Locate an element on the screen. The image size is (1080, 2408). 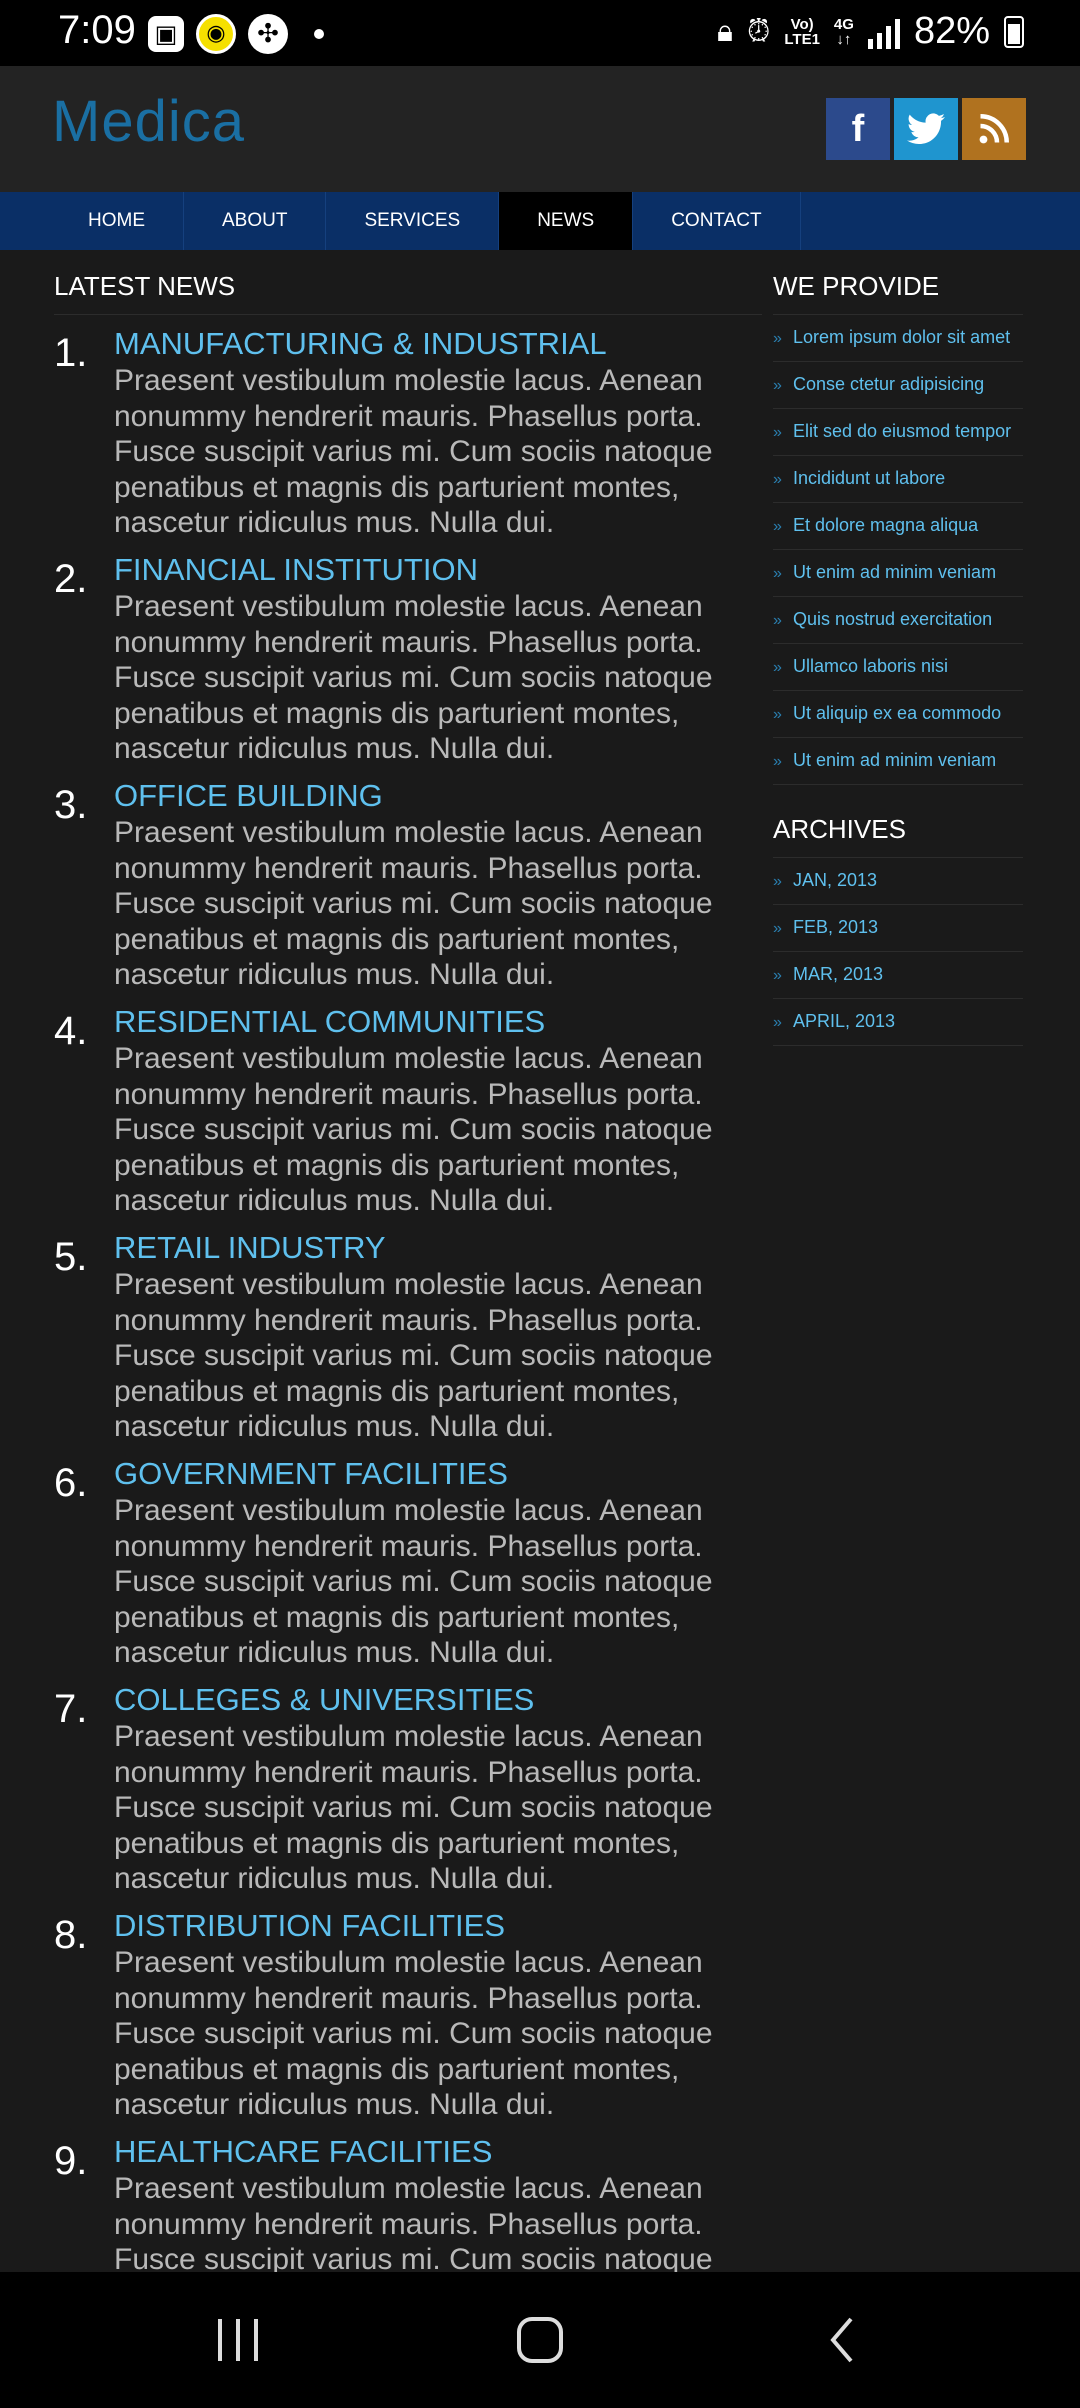
dot-icon is located at coordinates (319, 34).